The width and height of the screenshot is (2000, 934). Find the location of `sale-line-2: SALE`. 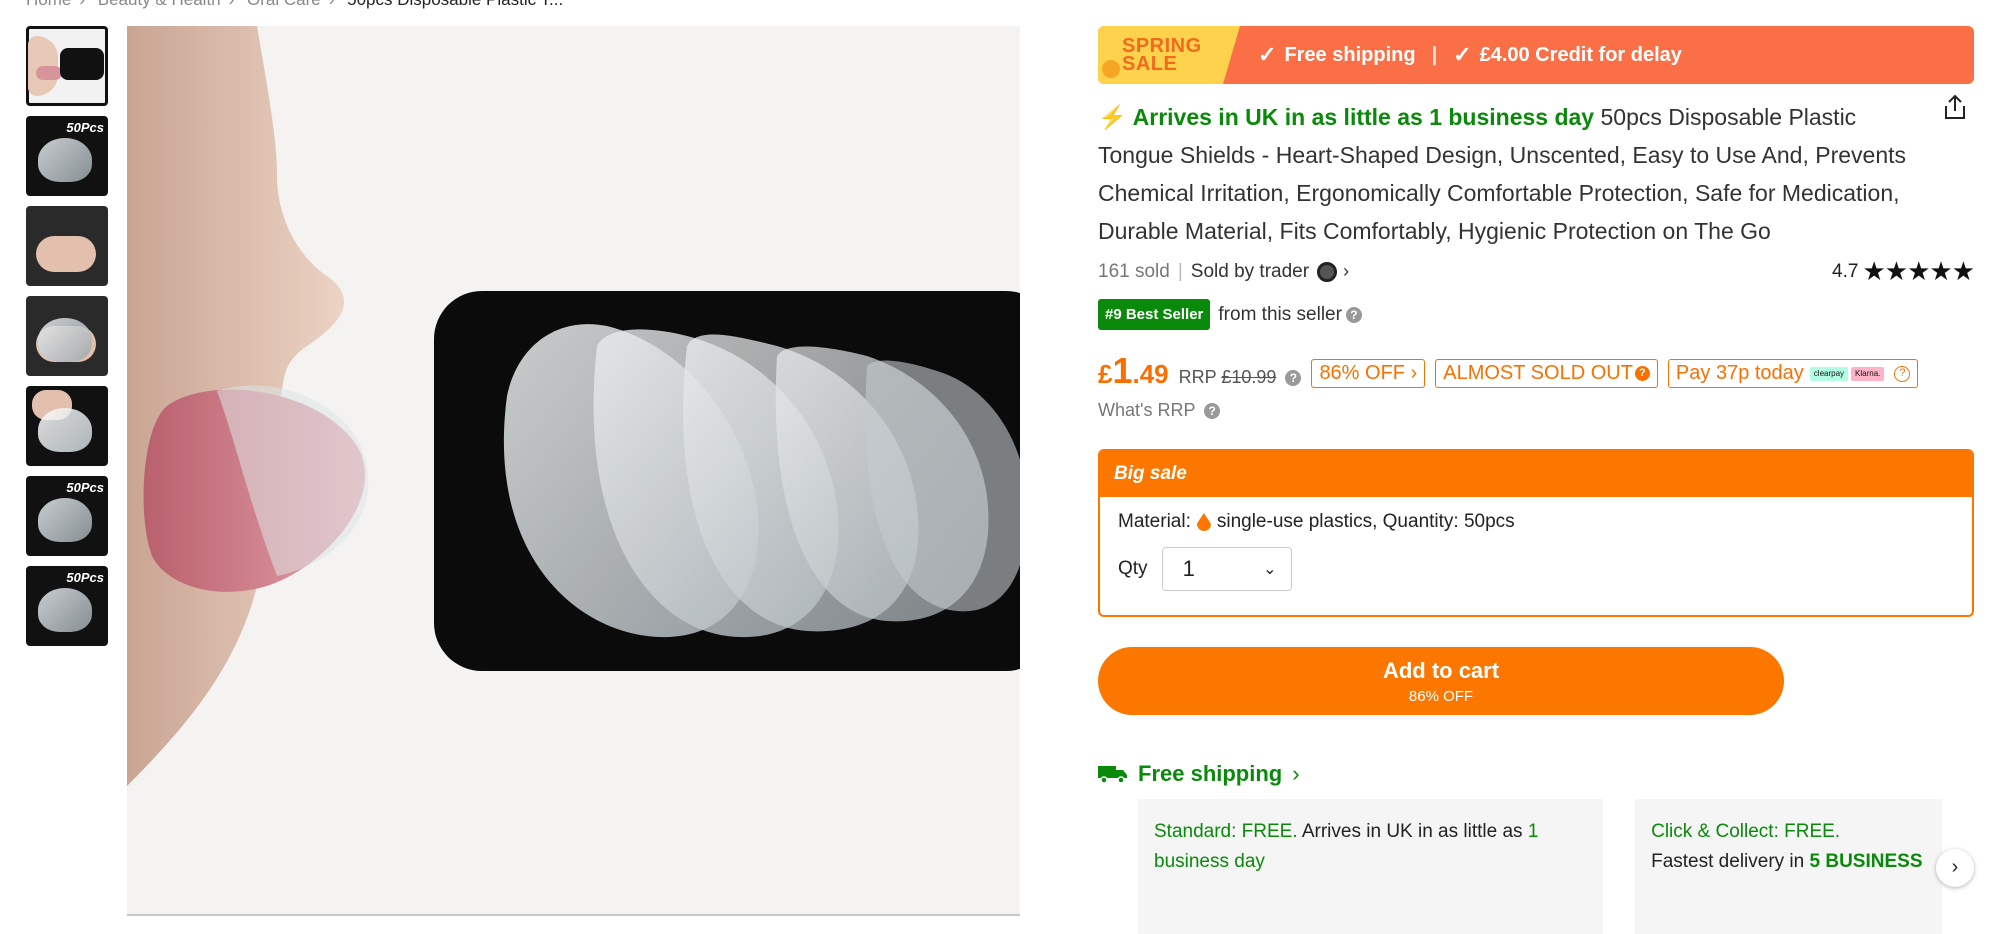

sale-line-2: SALE is located at coordinates (1150, 64).